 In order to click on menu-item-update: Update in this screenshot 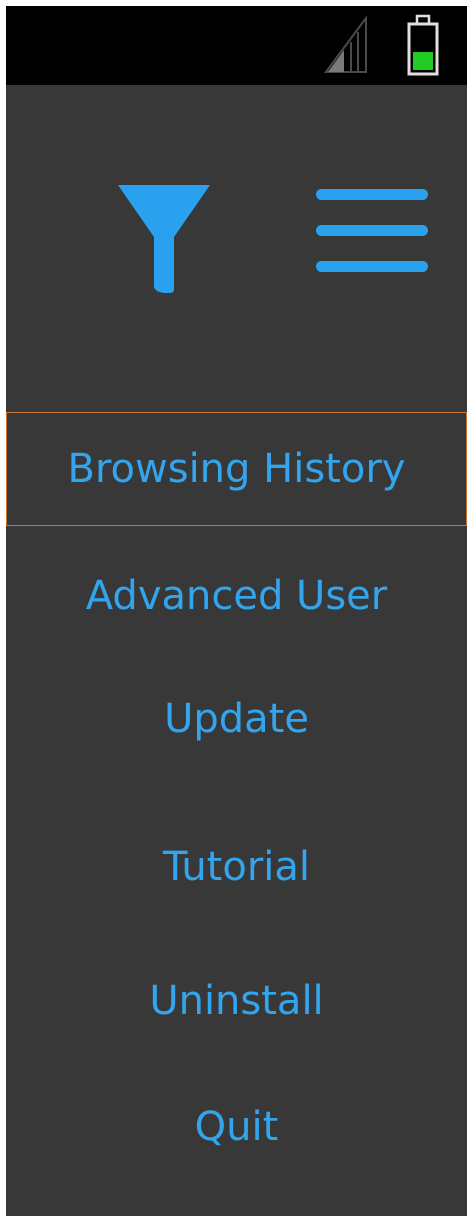, I will do `click(236, 719)`.